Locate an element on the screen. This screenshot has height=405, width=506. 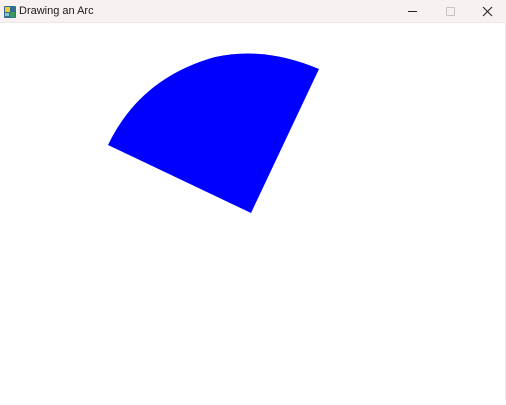
minimize-icon is located at coordinates (412, 11).